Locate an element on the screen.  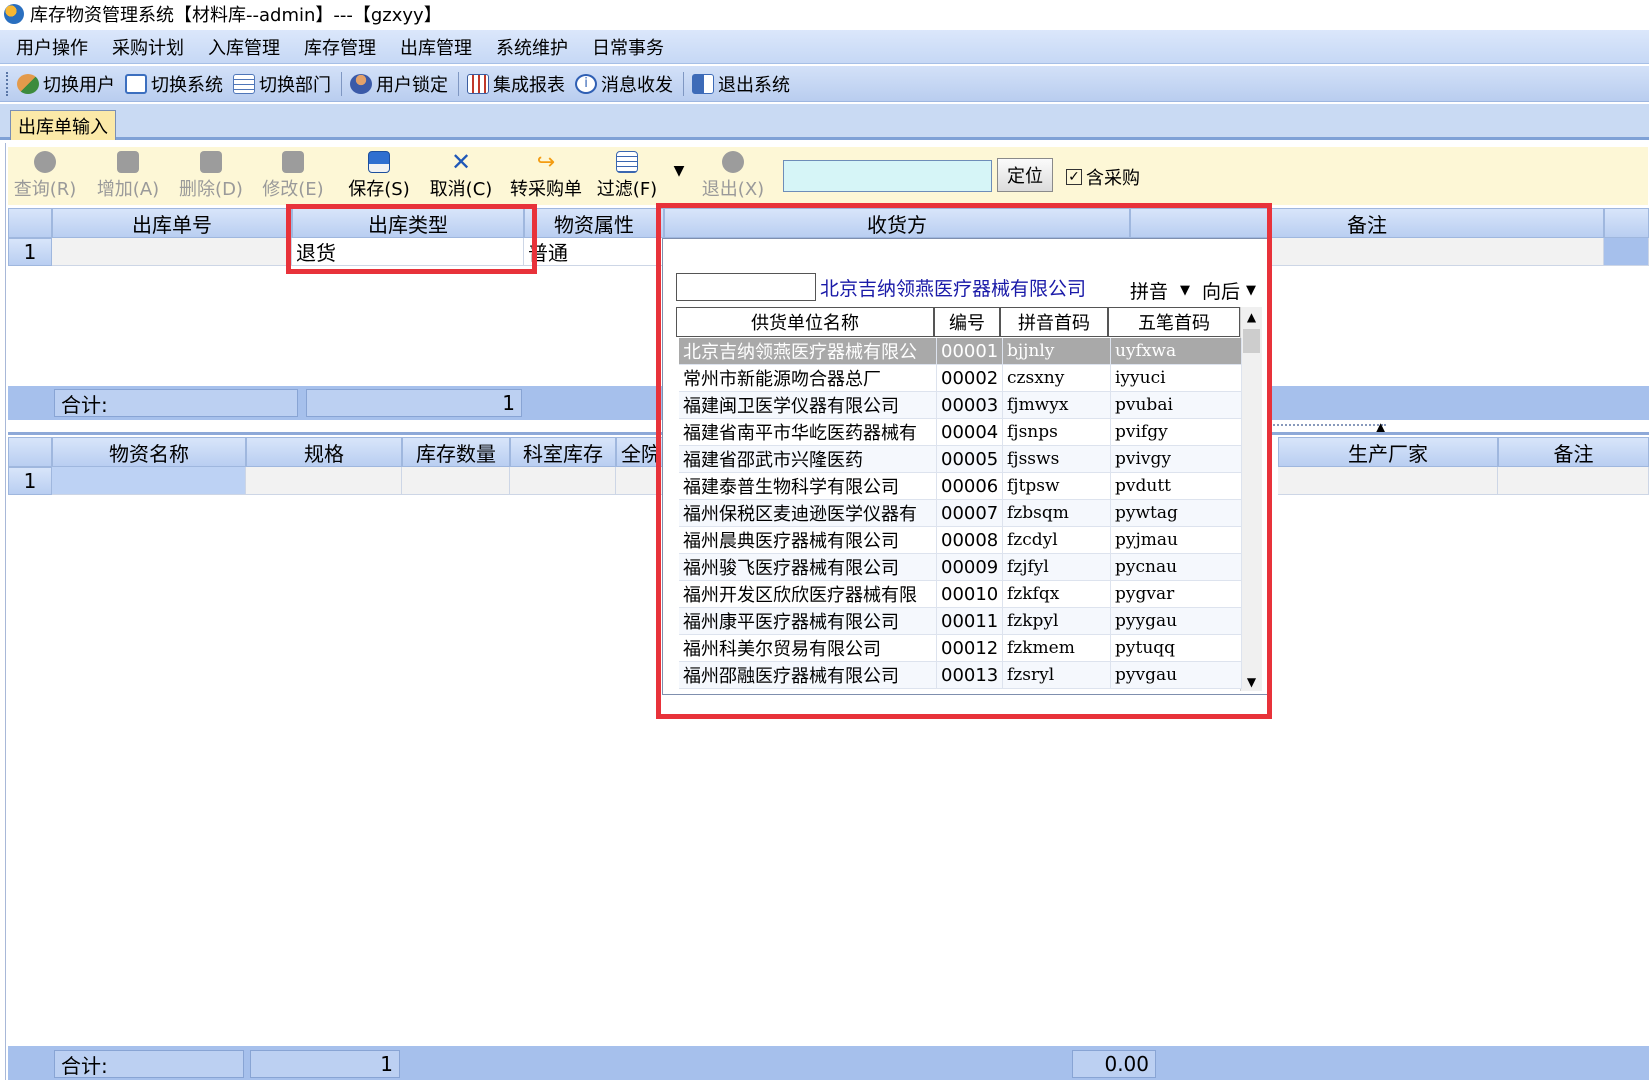
manufacturer-cell is located at coordinates (1388, 481).